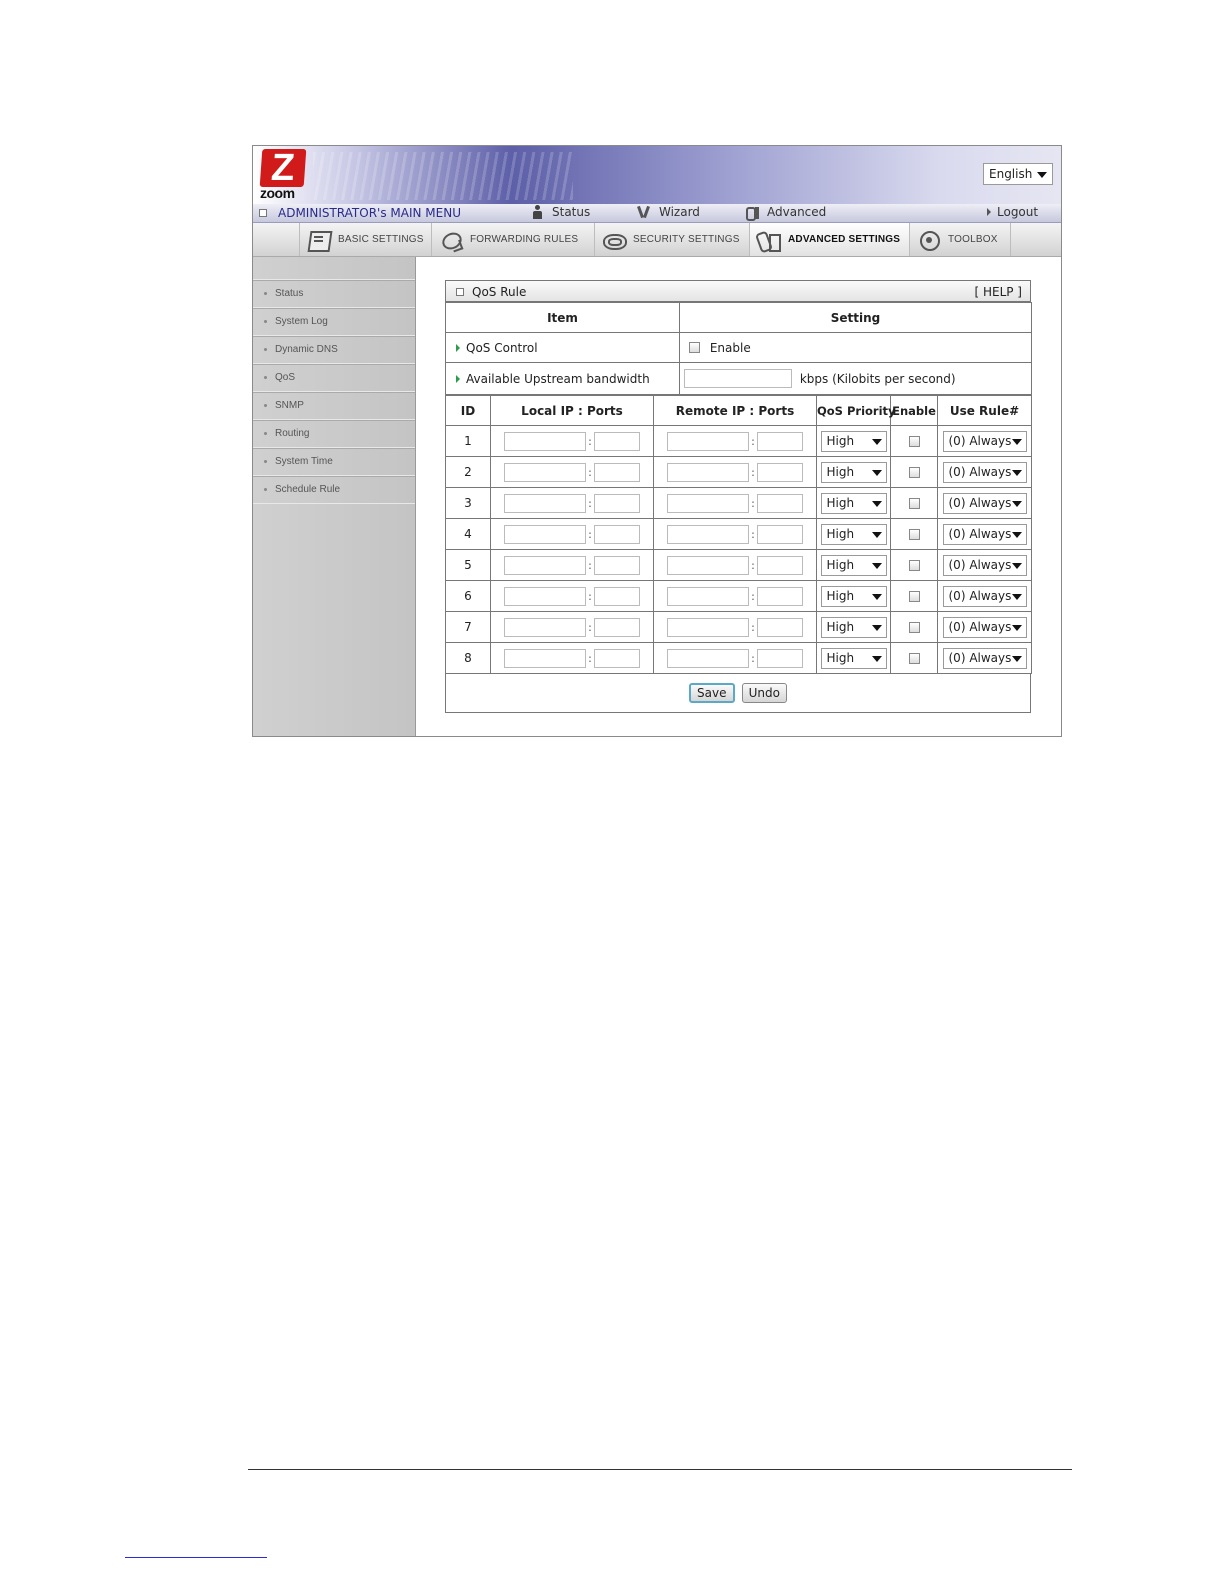 The image size is (1224, 1584). What do you see at coordinates (764, 693) in the screenshot?
I see `undo-button: Undo` at bounding box center [764, 693].